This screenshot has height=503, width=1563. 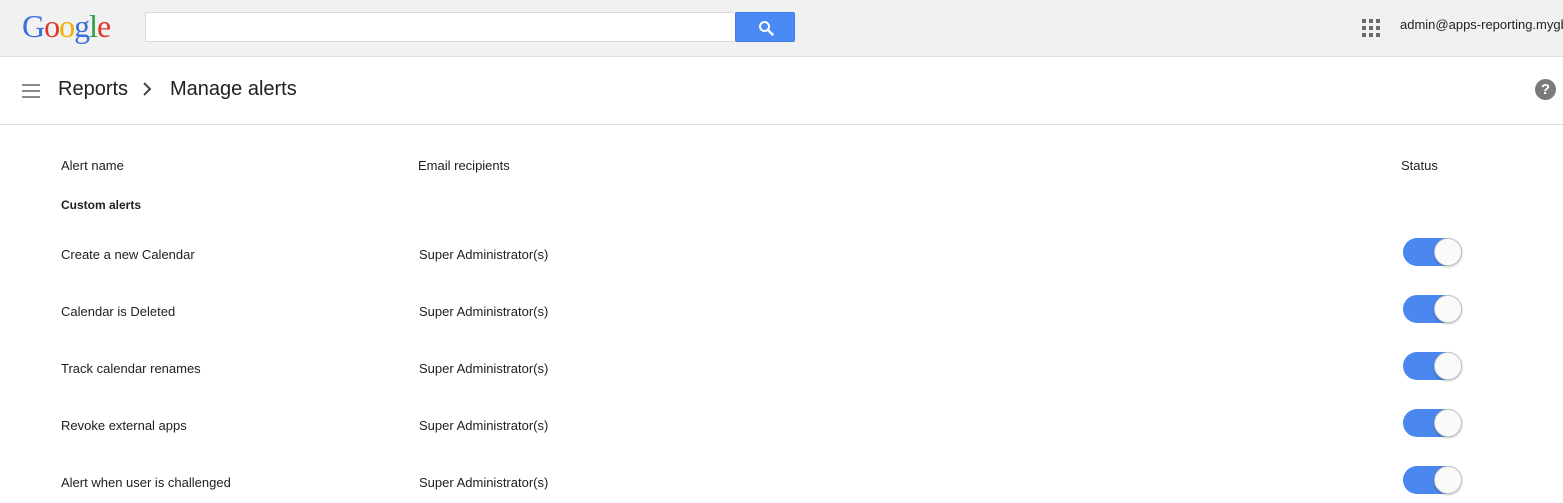 What do you see at coordinates (1419, 165) in the screenshot?
I see `column-header-status: Status` at bounding box center [1419, 165].